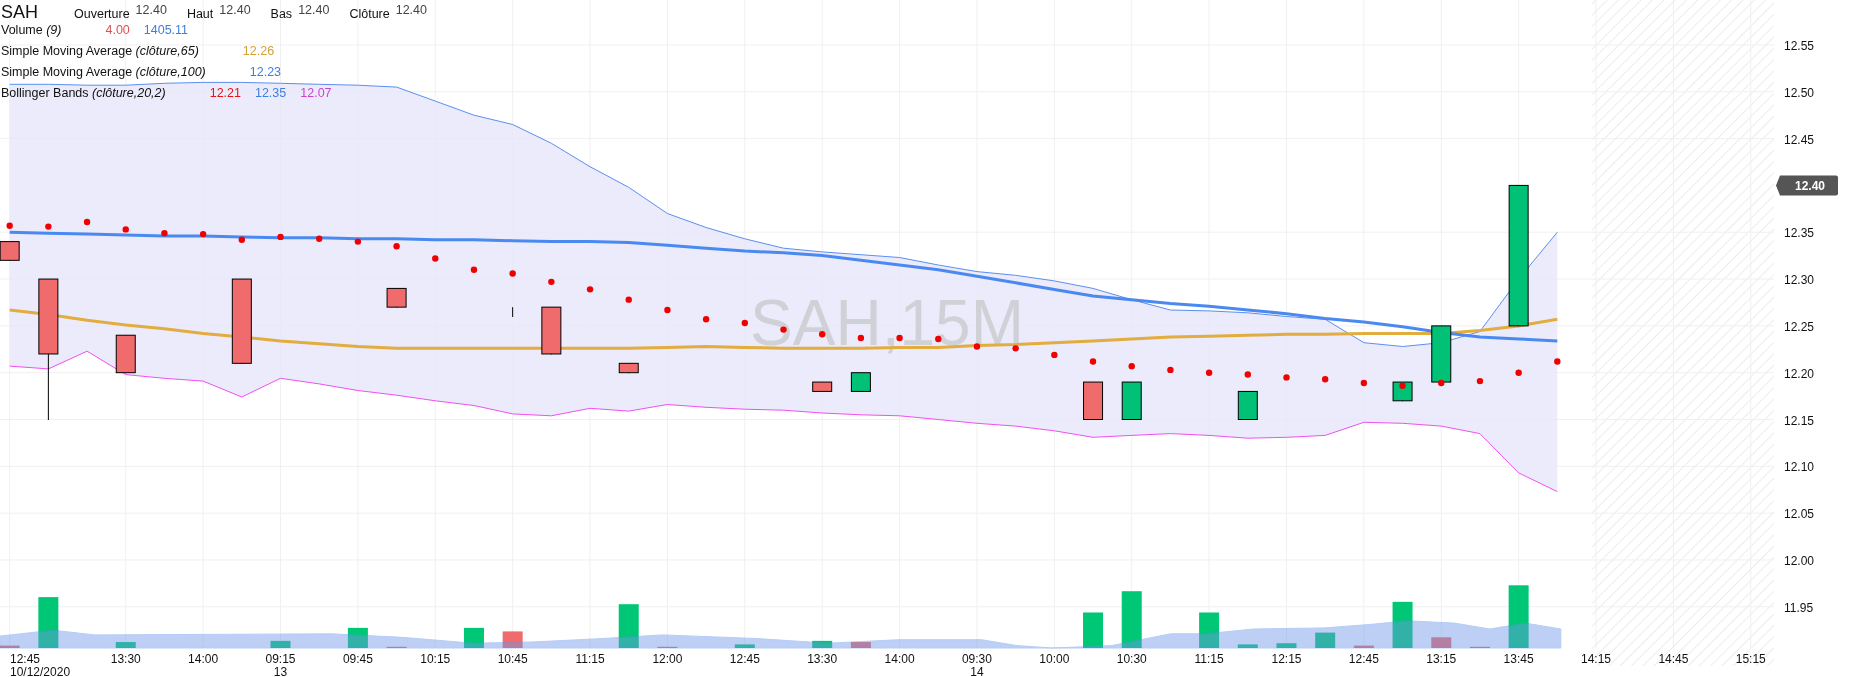 This screenshot has width=1854, height=677. I want to click on y-axis-label: 12.35, so click(1799, 233).